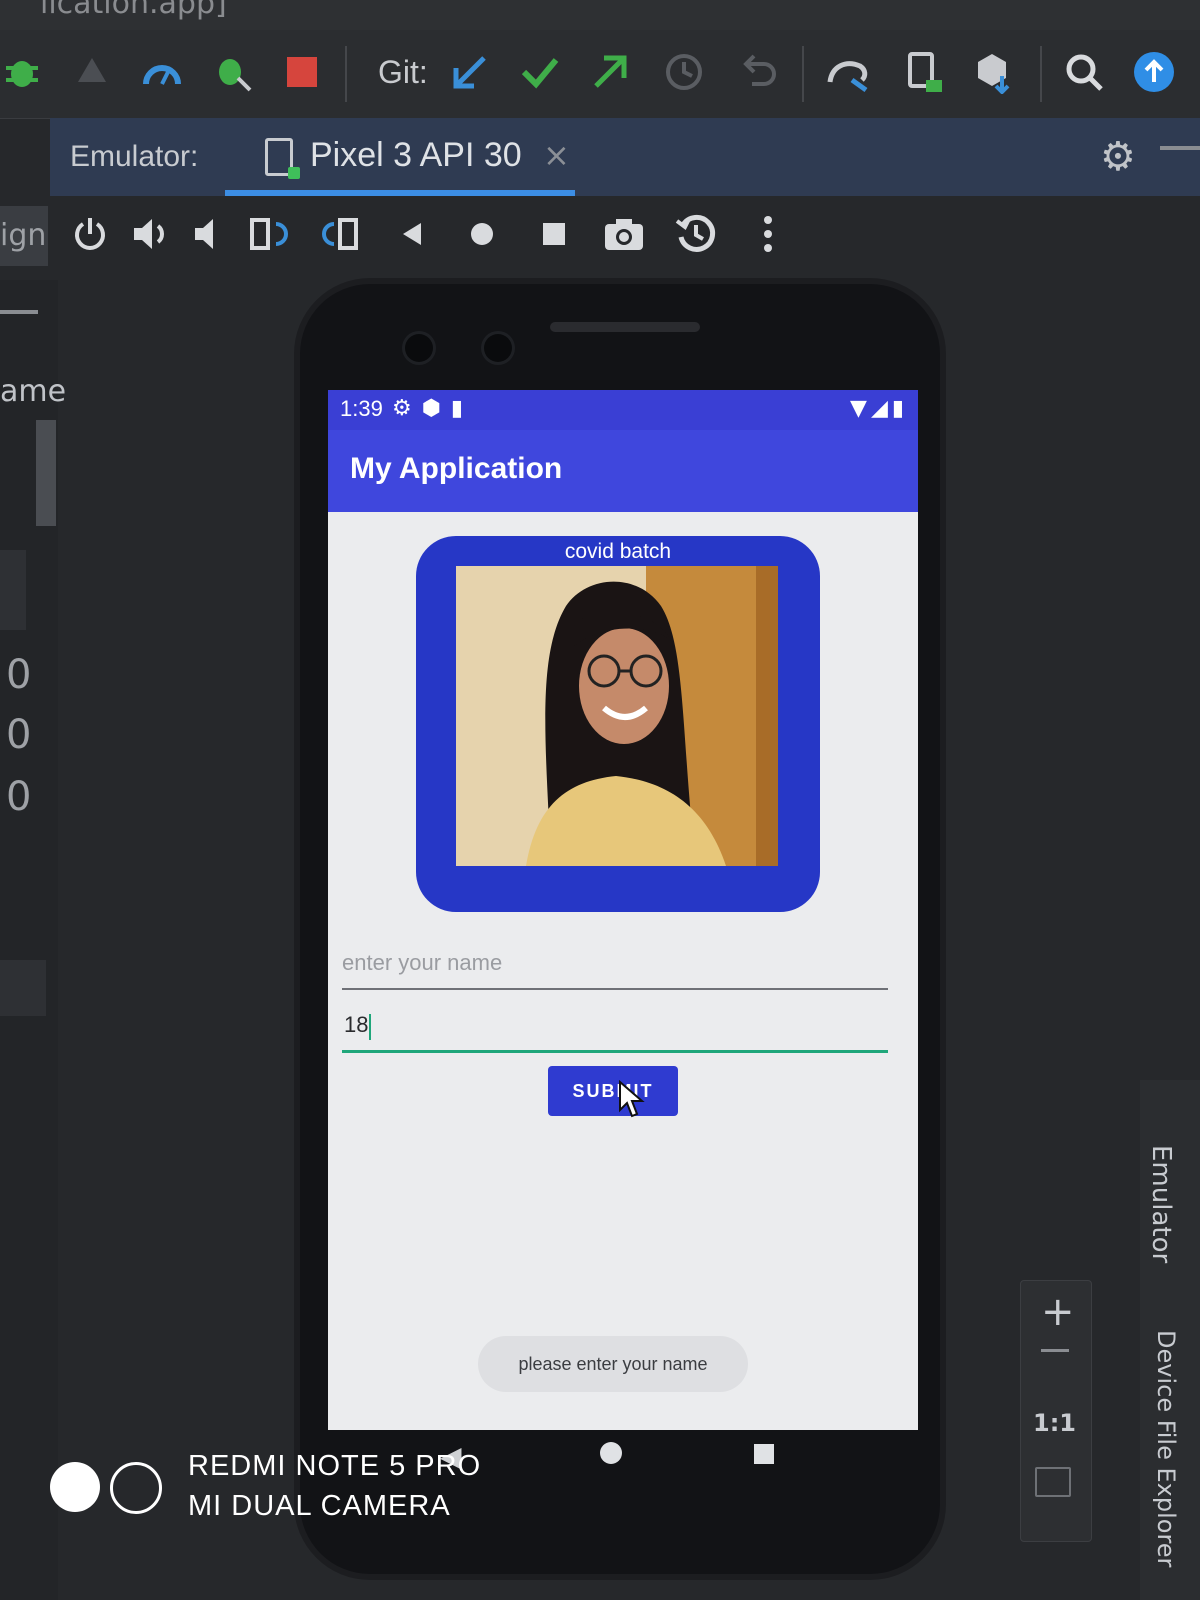 The width and height of the screenshot is (1200, 1600). Describe the element at coordinates (470, 72) in the screenshot. I see `git-update-icon` at that location.